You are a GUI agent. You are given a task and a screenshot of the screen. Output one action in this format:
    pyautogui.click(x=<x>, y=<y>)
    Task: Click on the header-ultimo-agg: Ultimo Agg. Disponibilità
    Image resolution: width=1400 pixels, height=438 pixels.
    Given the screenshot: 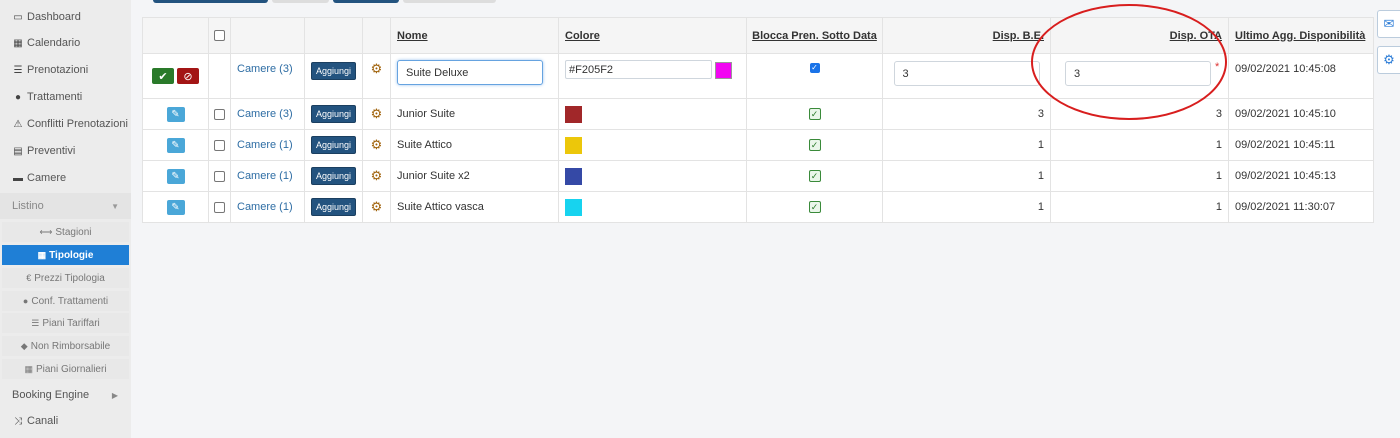 What is the action you would take?
    pyautogui.click(x=1301, y=35)
    